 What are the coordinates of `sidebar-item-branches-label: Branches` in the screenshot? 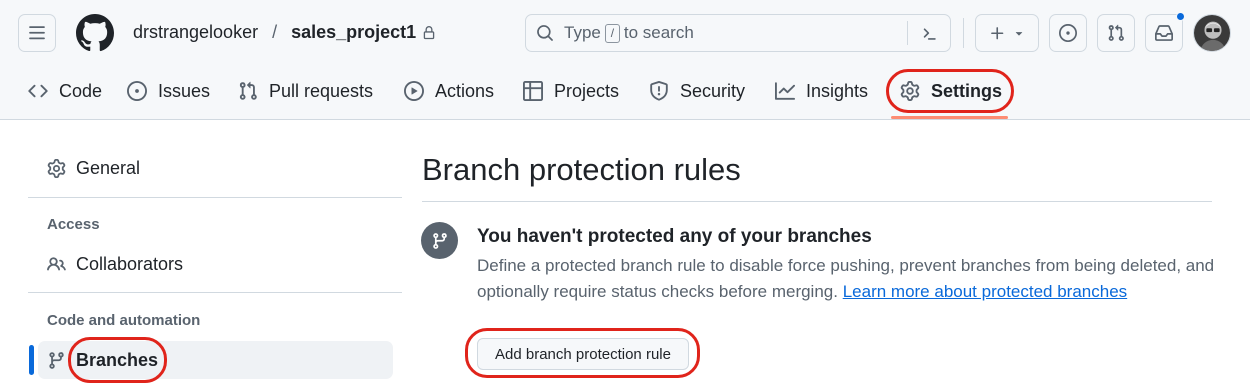 It's located at (117, 359).